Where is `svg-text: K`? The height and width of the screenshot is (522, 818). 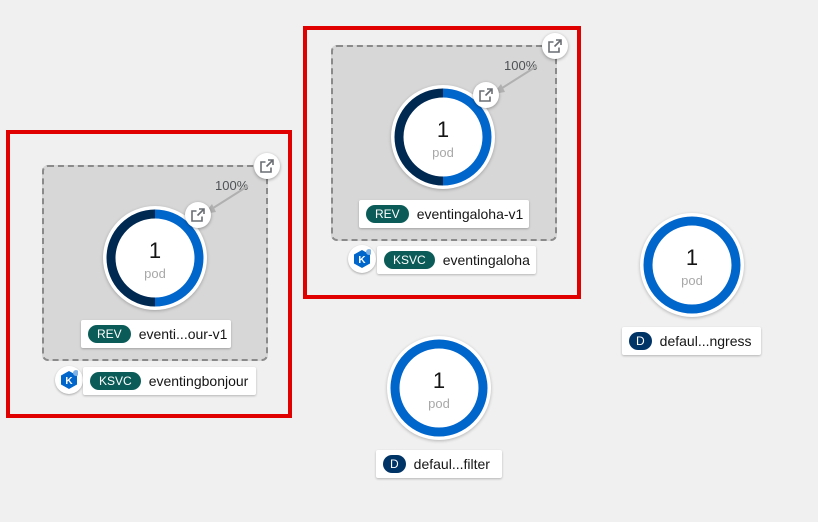
svg-text: K is located at coordinates (362, 260).